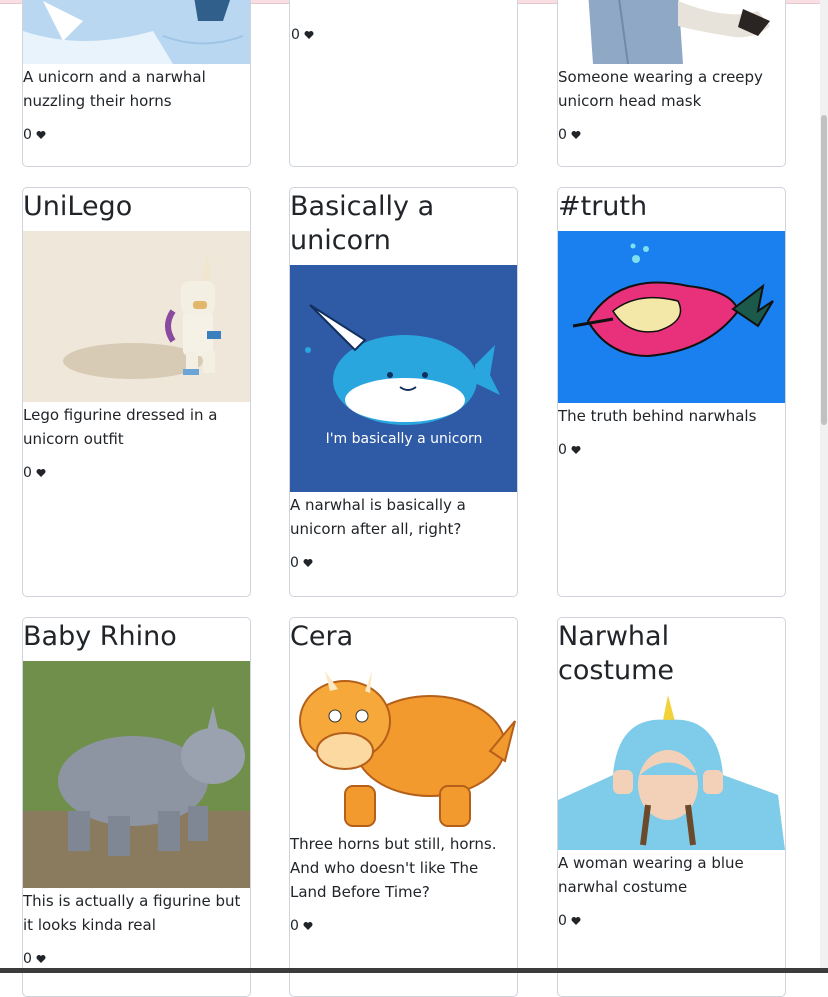 Image resolution: width=828 pixels, height=997 pixels. I want to click on card-description: A woman wearing a blue narwhal costume, so click(651, 875).